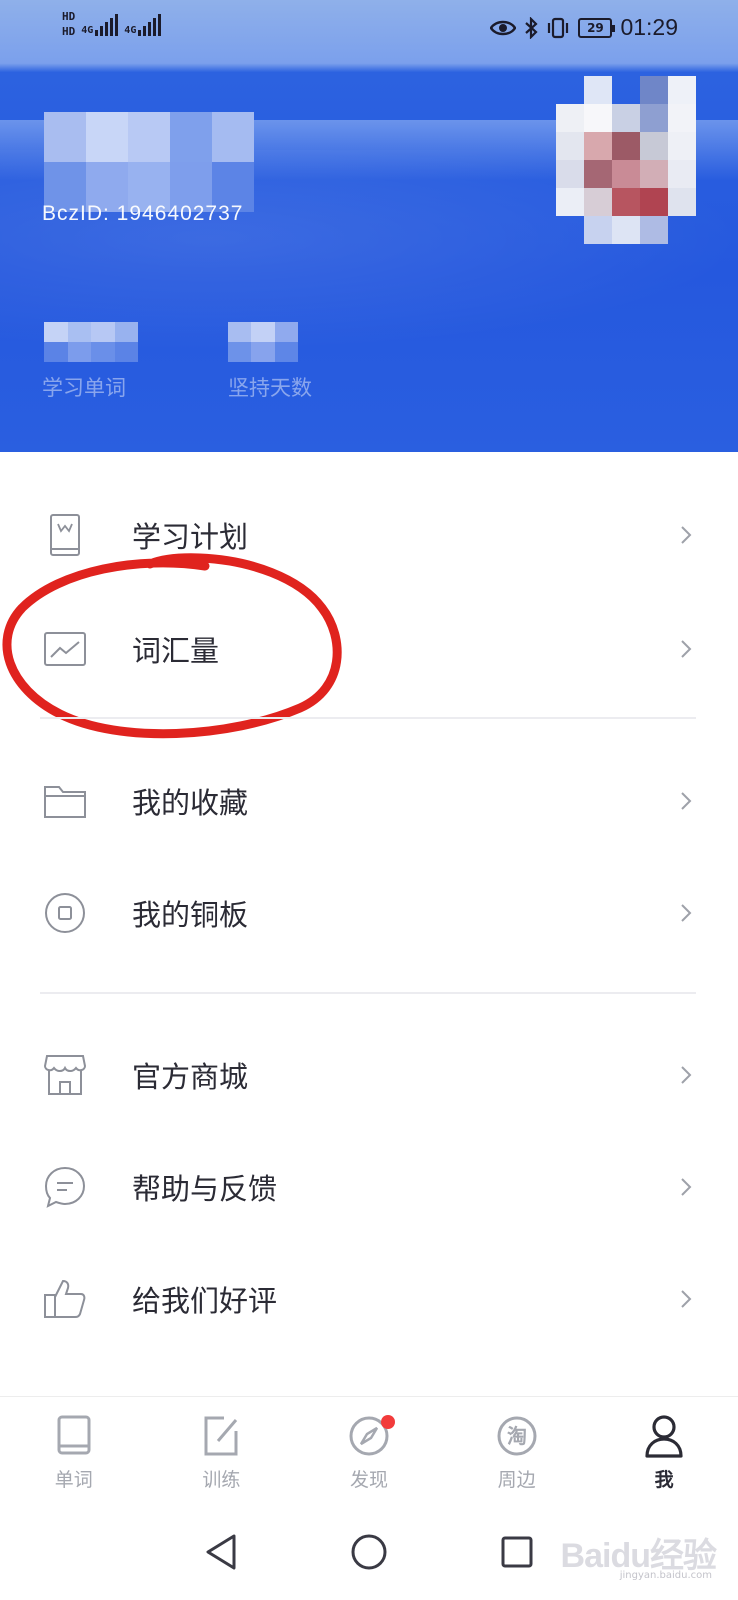 This screenshot has width=738, height=1600. Describe the element at coordinates (517, 1552) in the screenshot. I see `recents-icon` at that location.